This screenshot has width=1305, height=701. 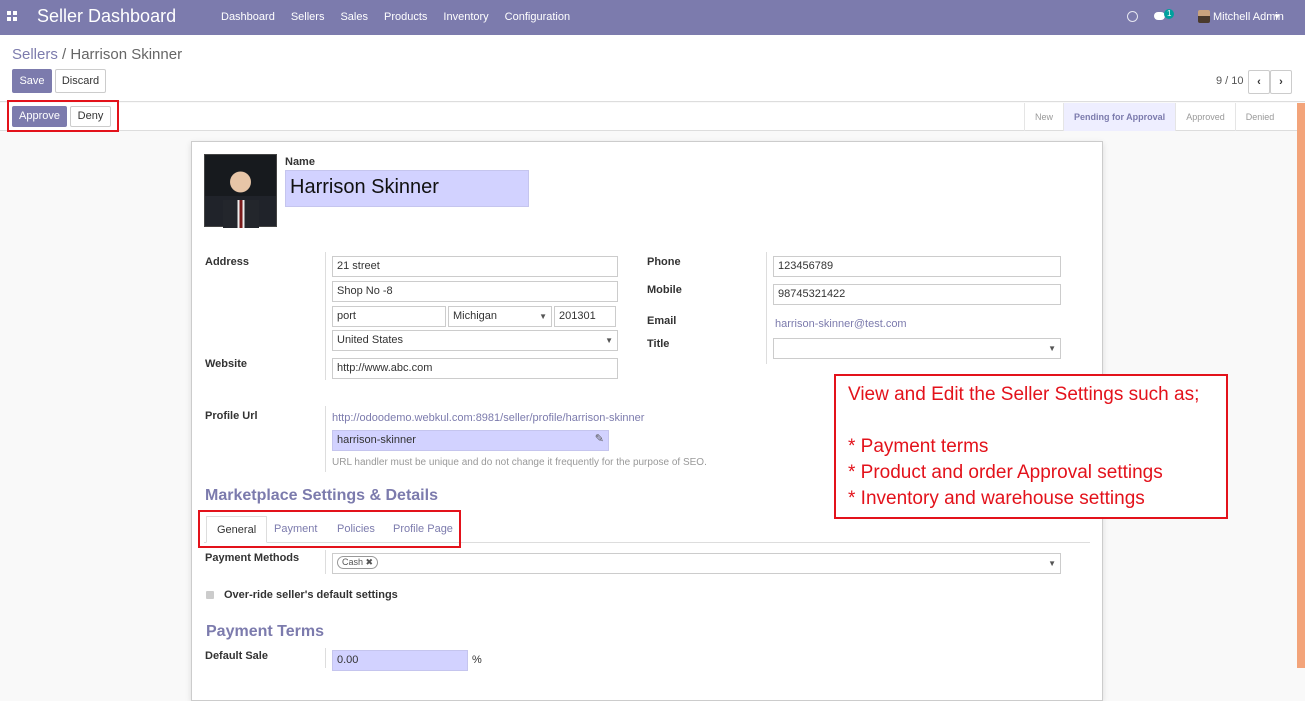 What do you see at coordinates (1031, 421) in the screenshot?
I see `annotation-line` at bounding box center [1031, 421].